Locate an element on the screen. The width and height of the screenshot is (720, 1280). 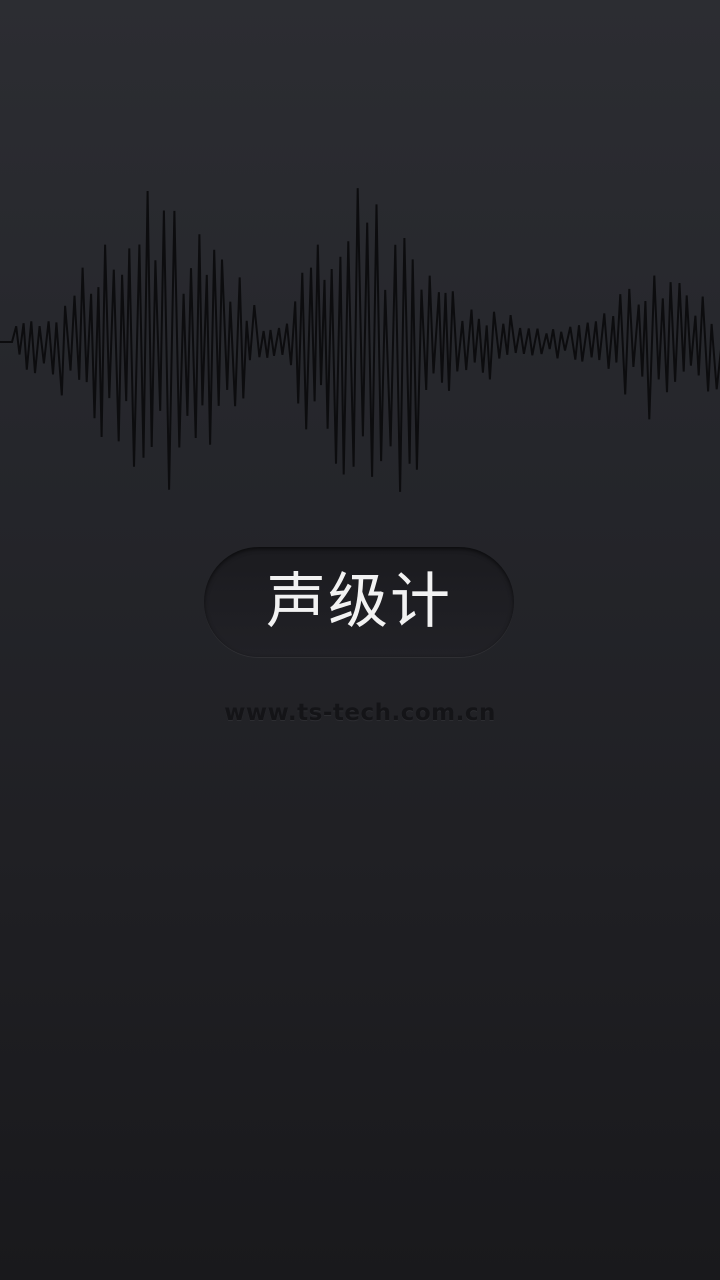
app-title: 声级计 is located at coordinates (359, 602).